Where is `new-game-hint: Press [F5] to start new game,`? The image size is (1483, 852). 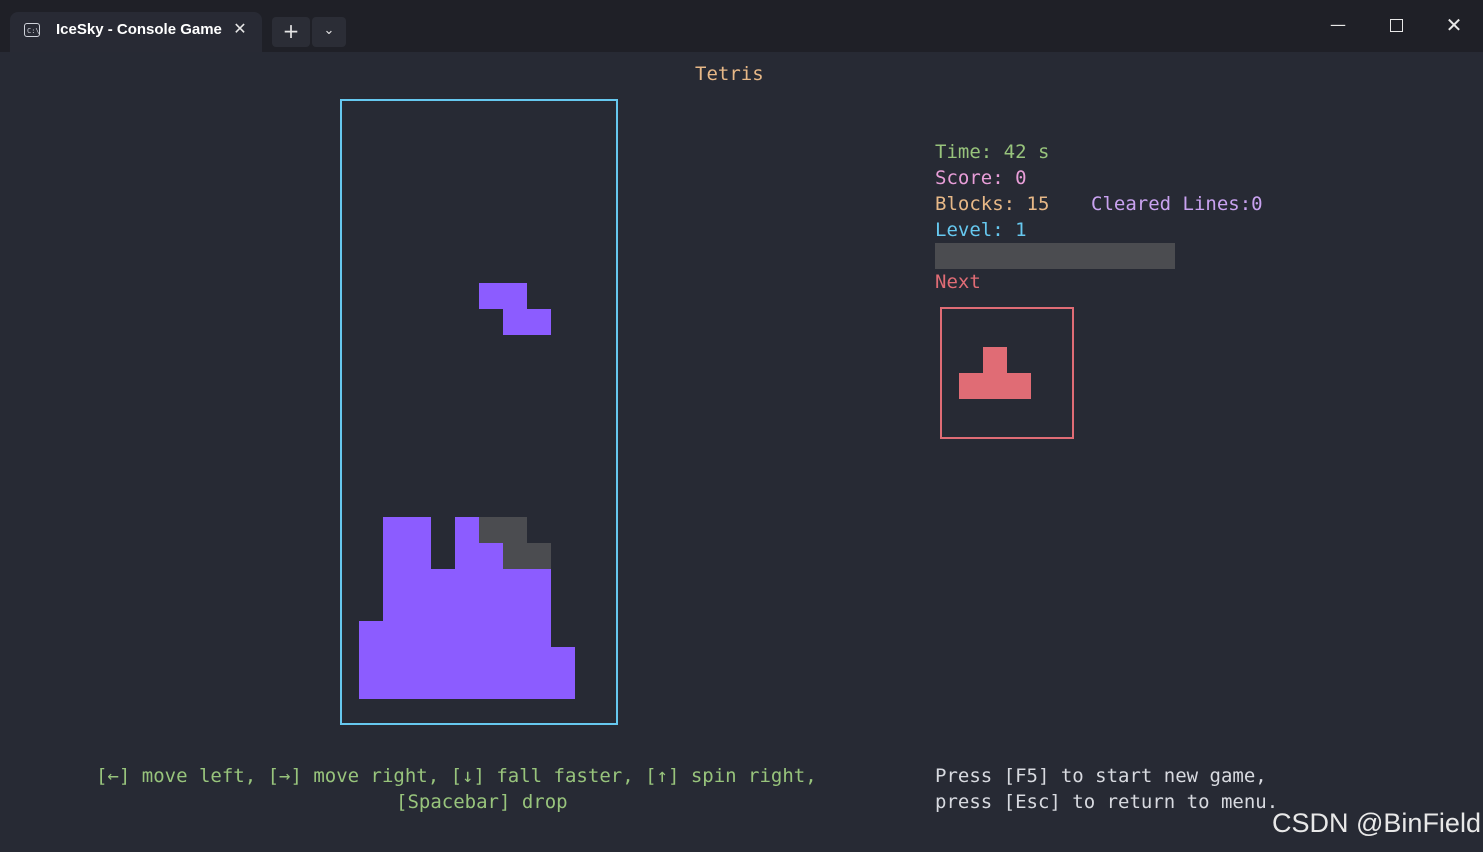
new-game-hint: Press [F5] to start new game, is located at coordinates (1101, 776).